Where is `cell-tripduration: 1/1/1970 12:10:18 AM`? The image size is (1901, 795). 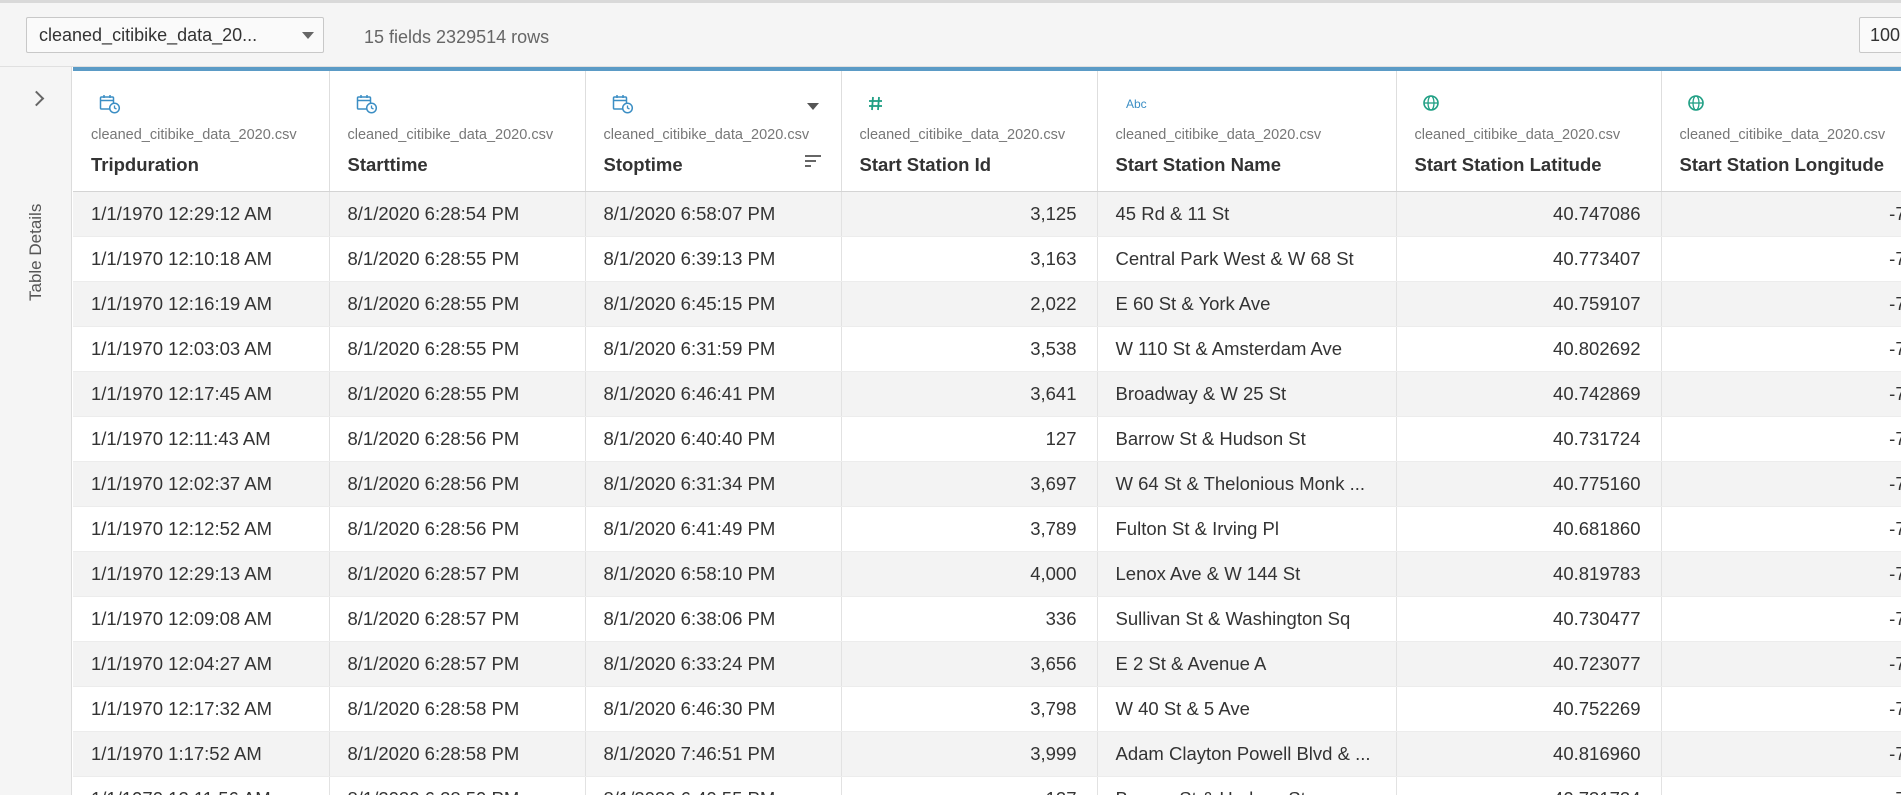 cell-tripduration: 1/1/1970 12:10:18 AM is located at coordinates (201, 259).